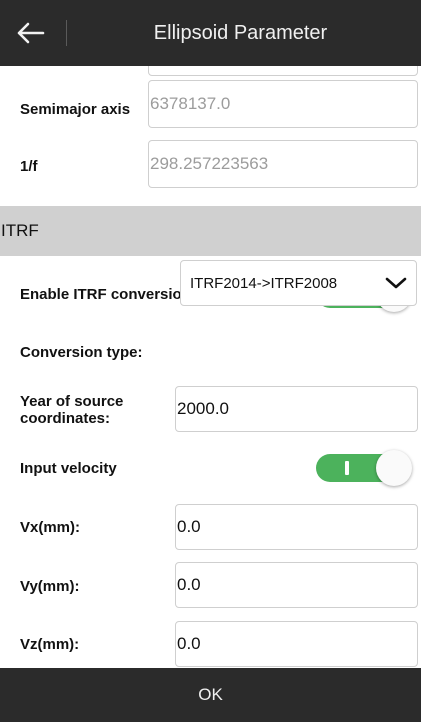 This screenshot has width=421, height=722. What do you see at coordinates (396, 283) in the screenshot?
I see `chevron-down-icon` at bounding box center [396, 283].